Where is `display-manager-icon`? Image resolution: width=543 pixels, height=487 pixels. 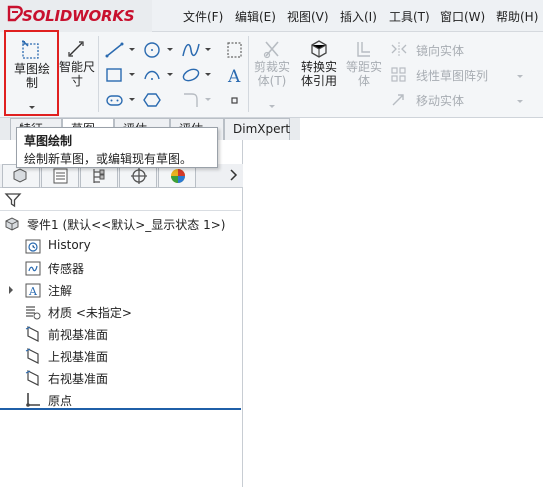 display-manager-icon is located at coordinates (178, 176).